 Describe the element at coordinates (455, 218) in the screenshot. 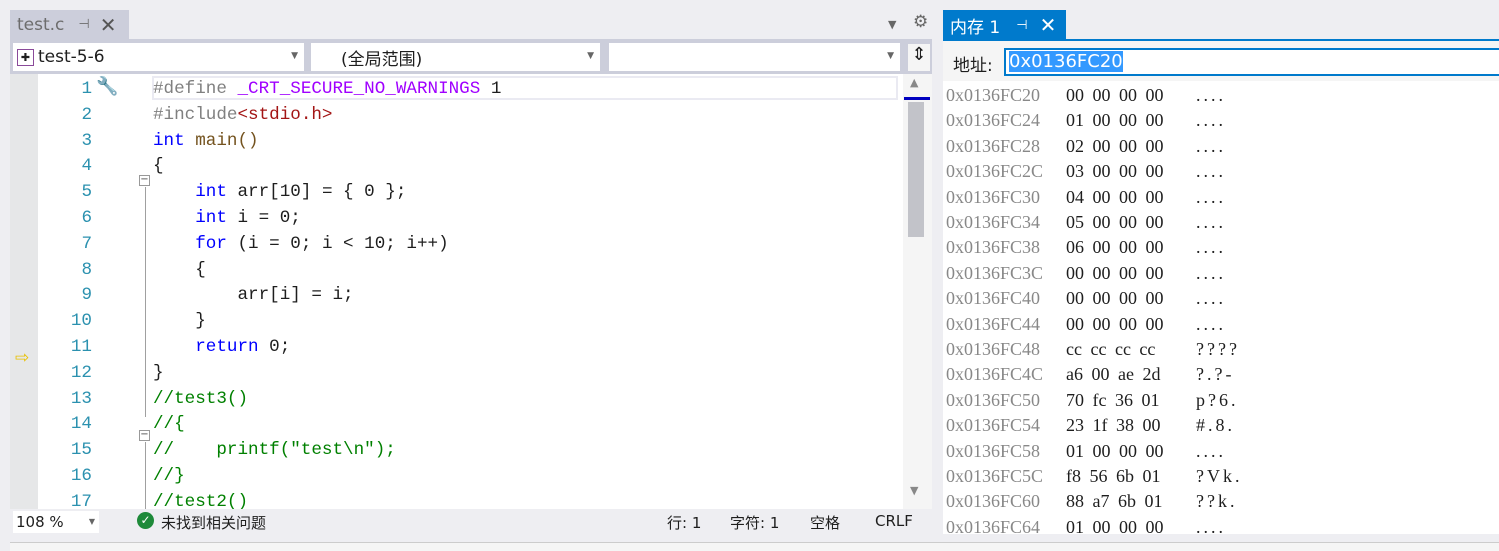

I see `code-line: 6 int i = 0;` at that location.